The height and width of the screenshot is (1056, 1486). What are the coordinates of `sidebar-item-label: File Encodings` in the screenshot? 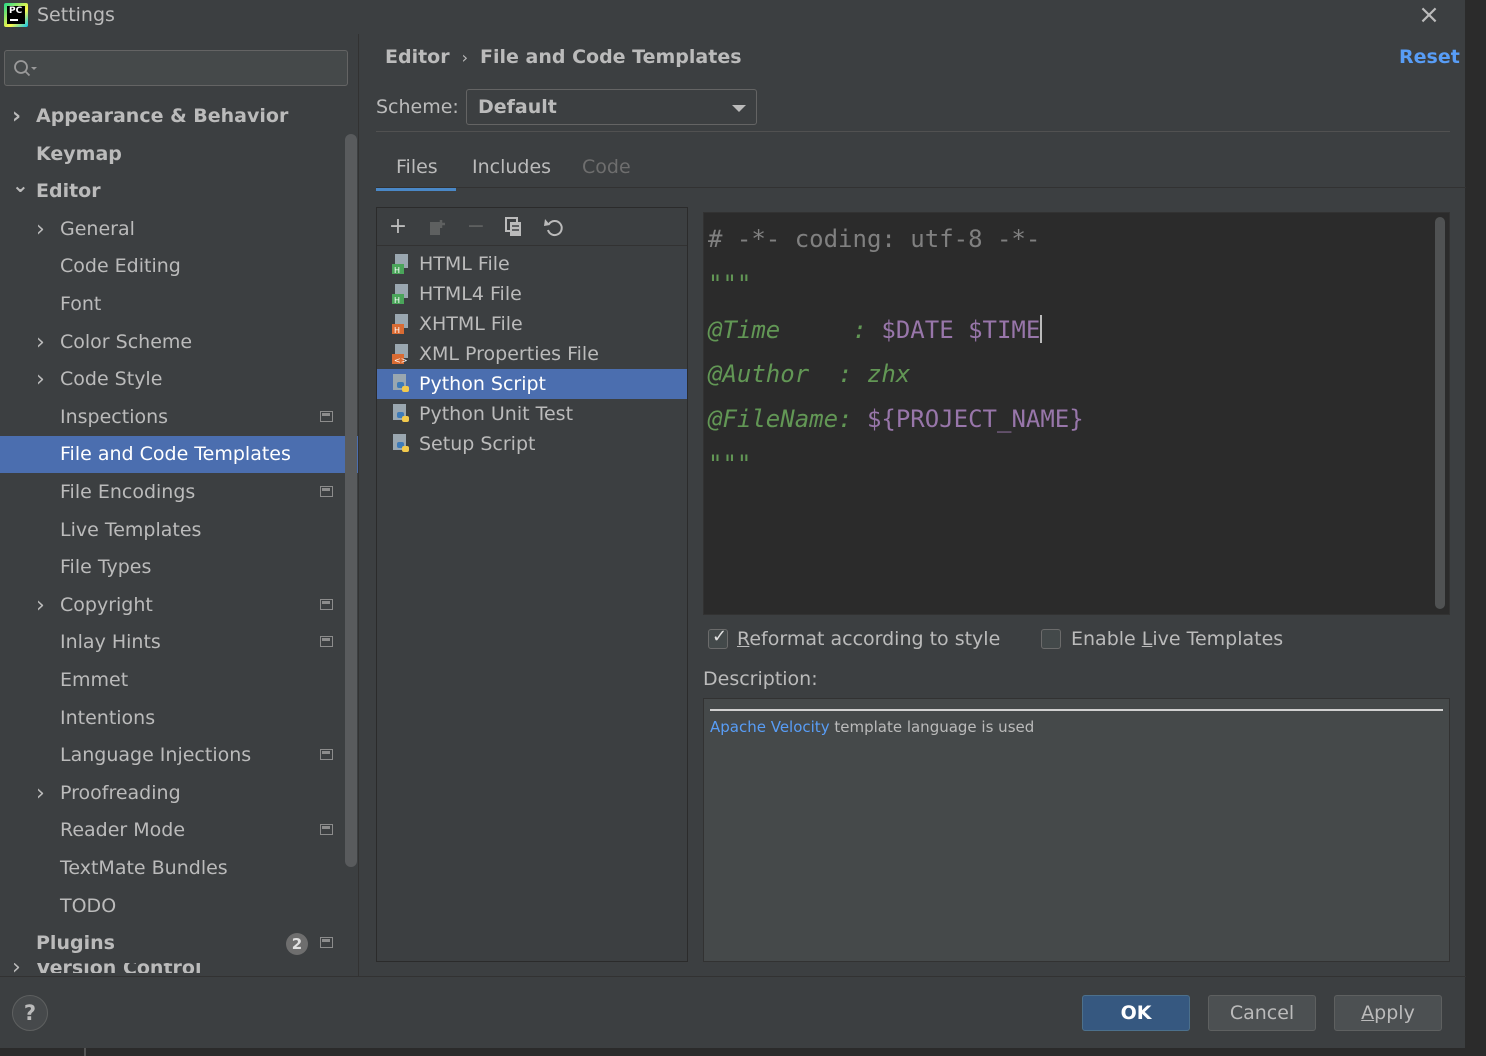 It's located at (128, 492).